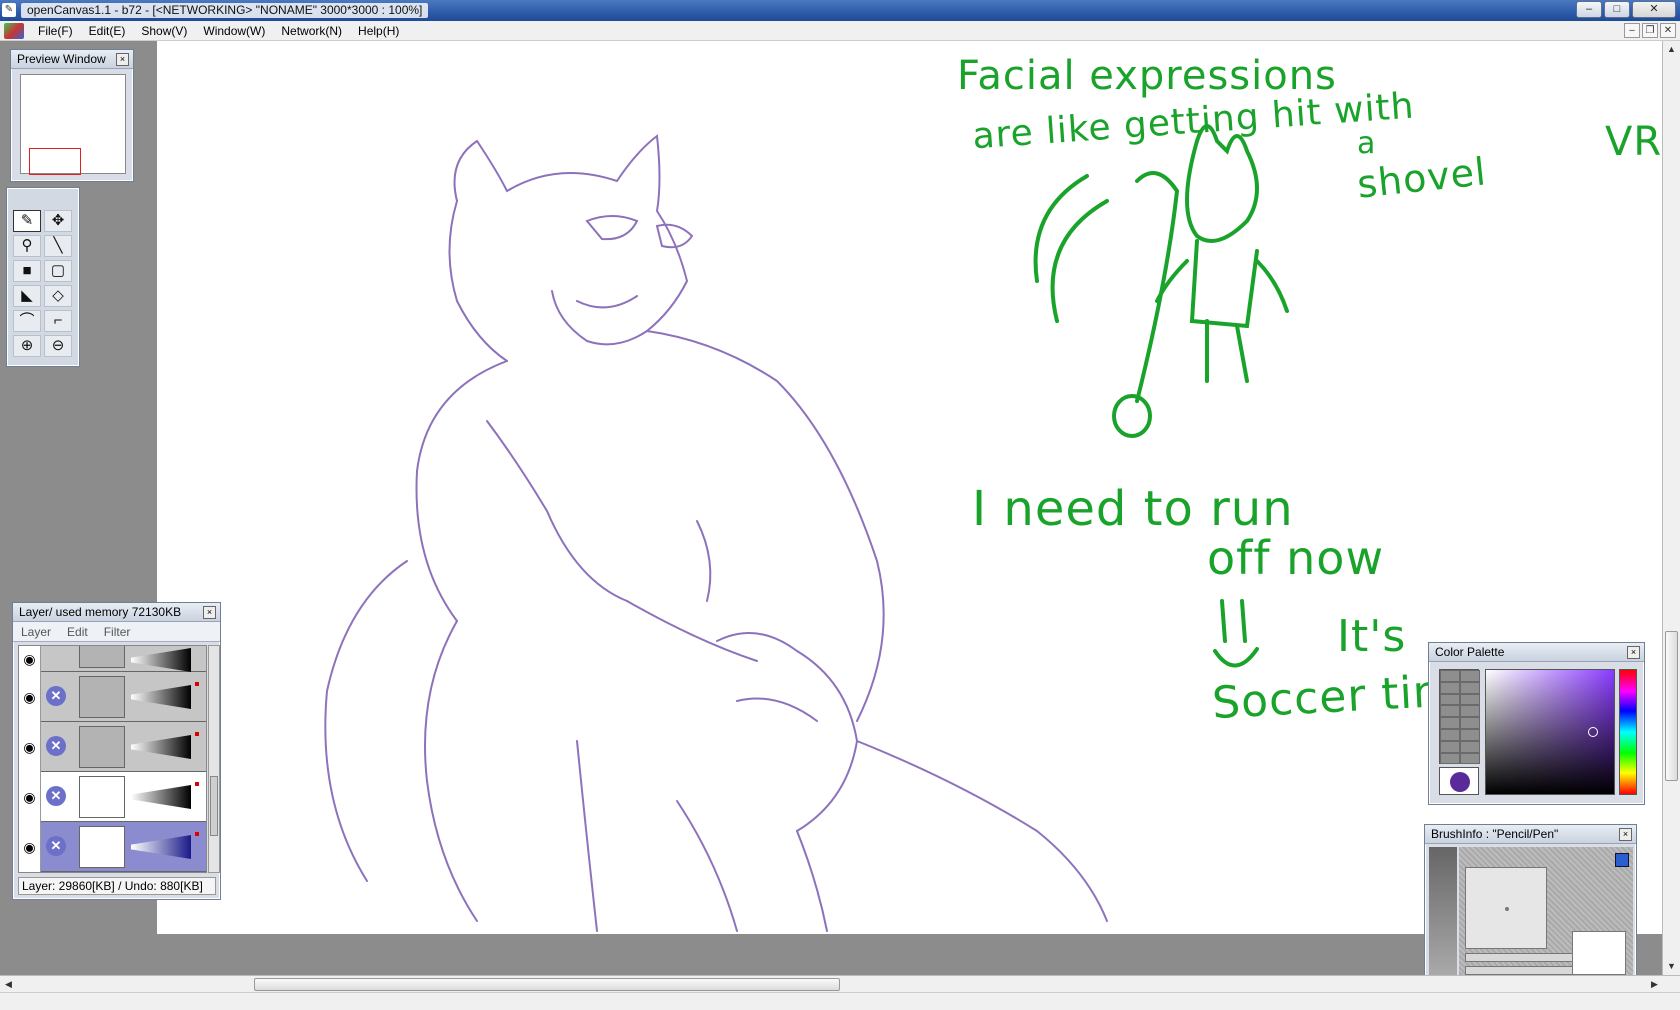 Image resolution: width=1680 pixels, height=1010 pixels. Describe the element at coordinates (14, 30) in the screenshot. I see `document-icon` at that location.